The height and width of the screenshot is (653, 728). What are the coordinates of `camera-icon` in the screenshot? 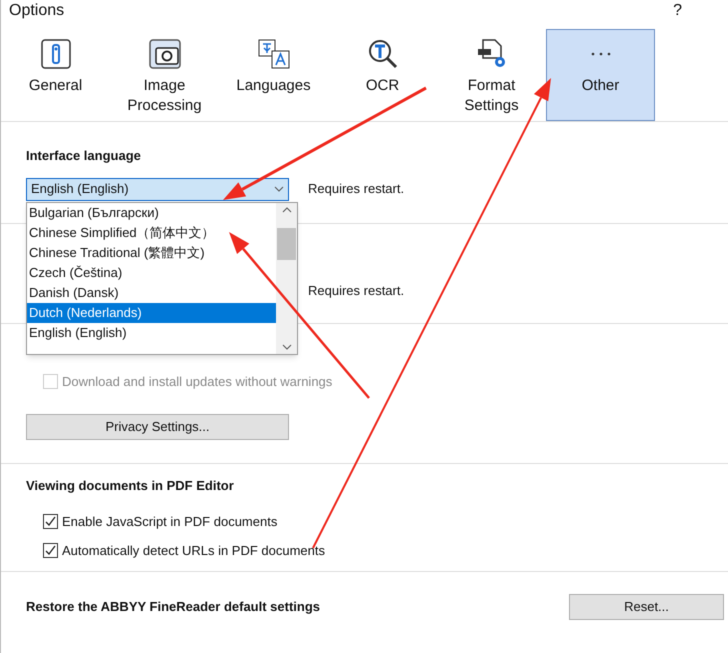 It's located at (165, 54).